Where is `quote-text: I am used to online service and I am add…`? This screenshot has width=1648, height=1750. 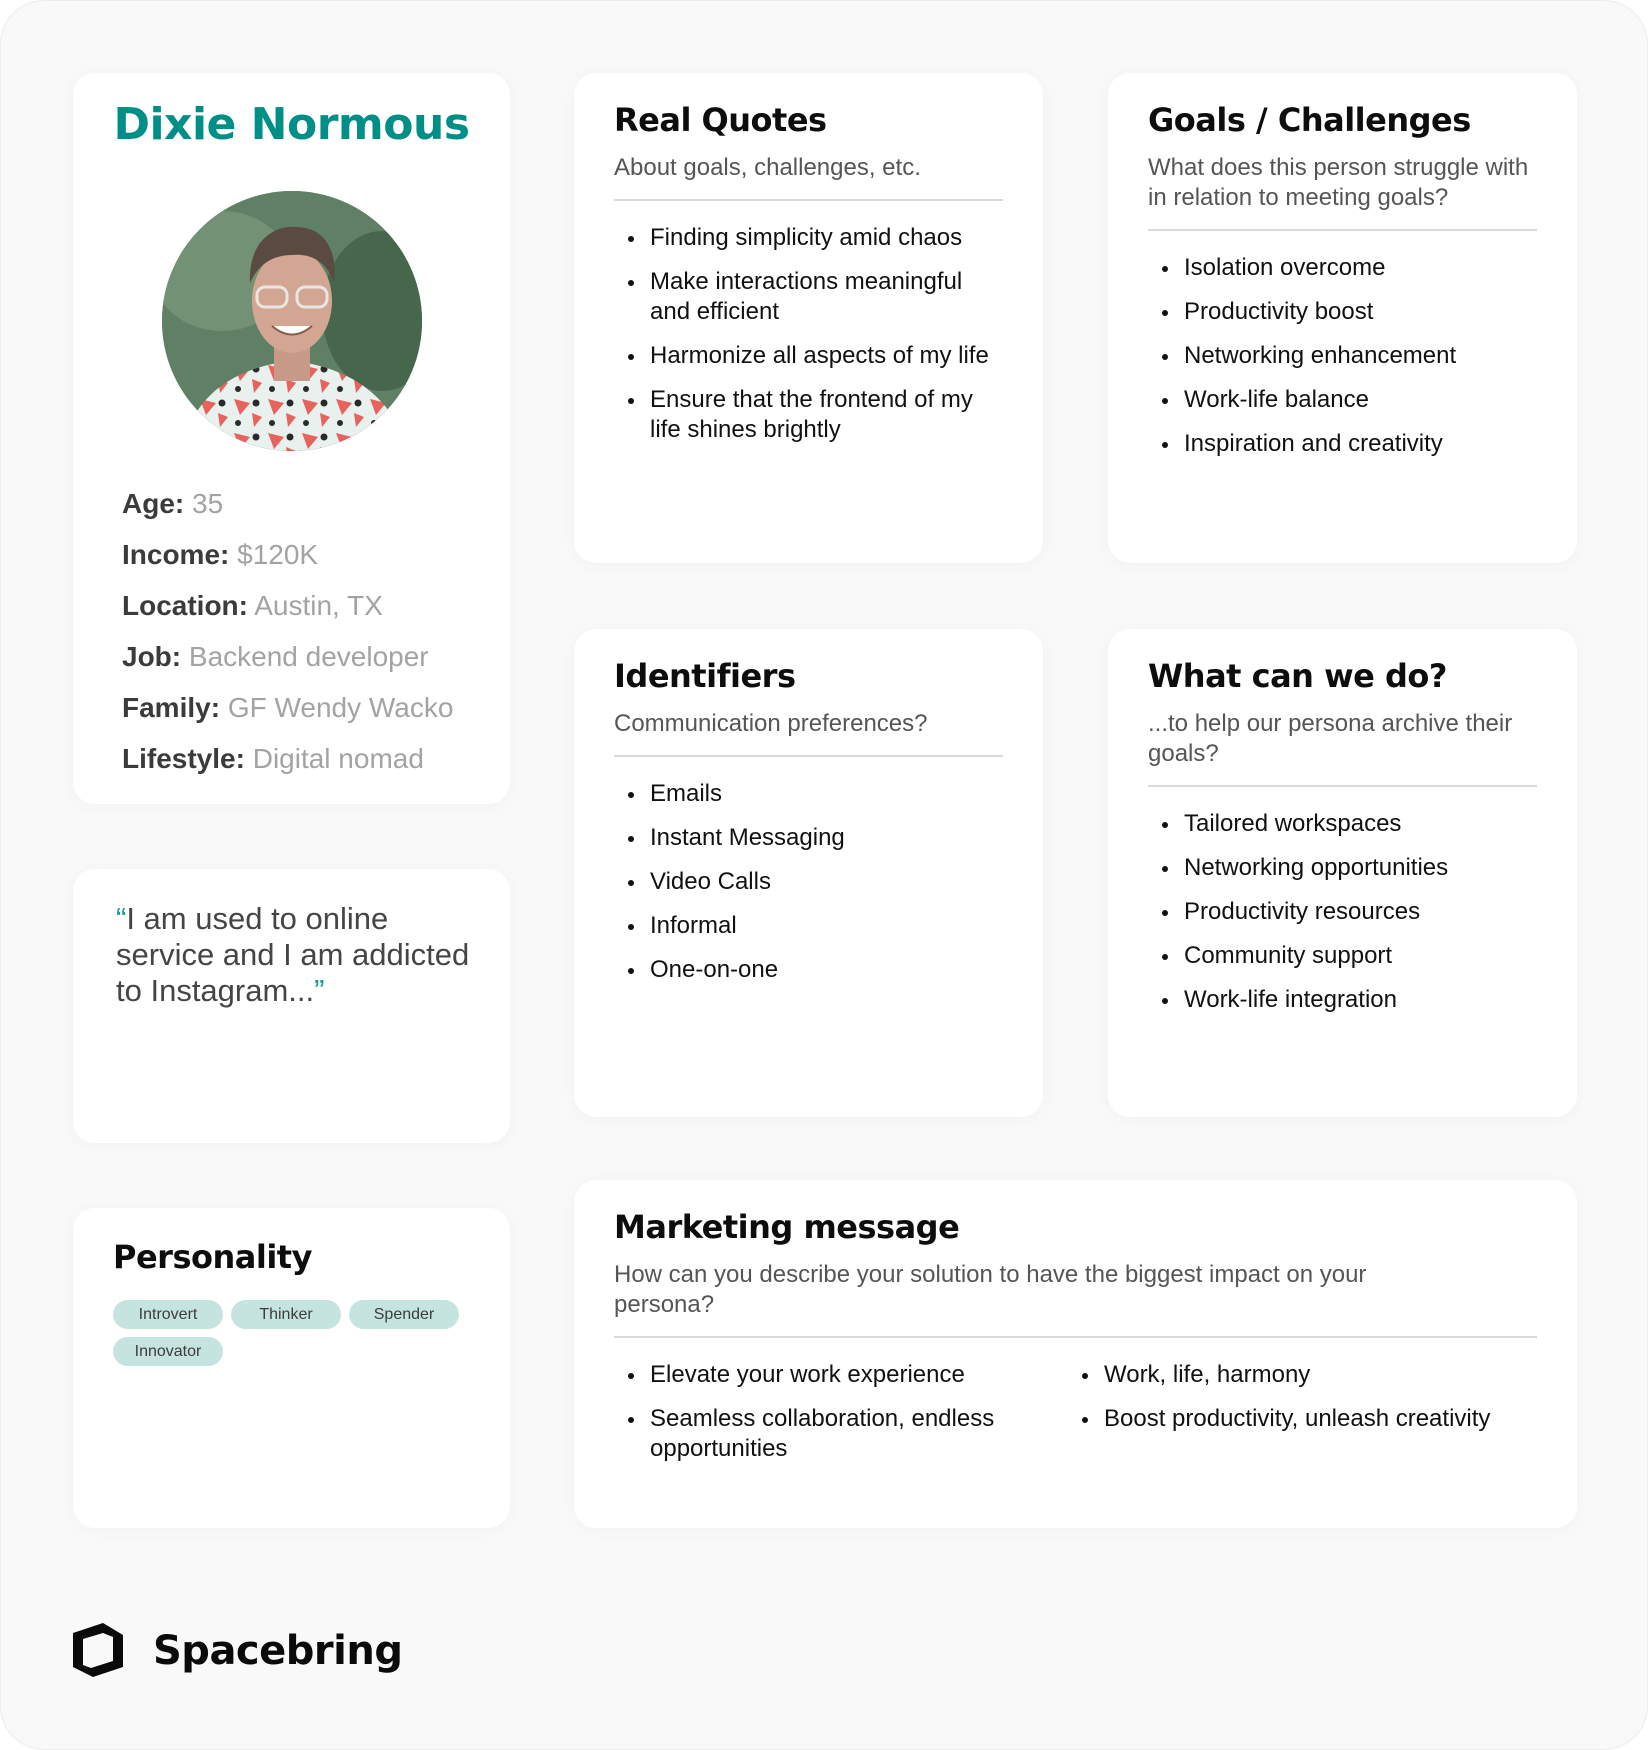
quote-text: I am used to online service and I am add… is located at coordinates (293, 954).